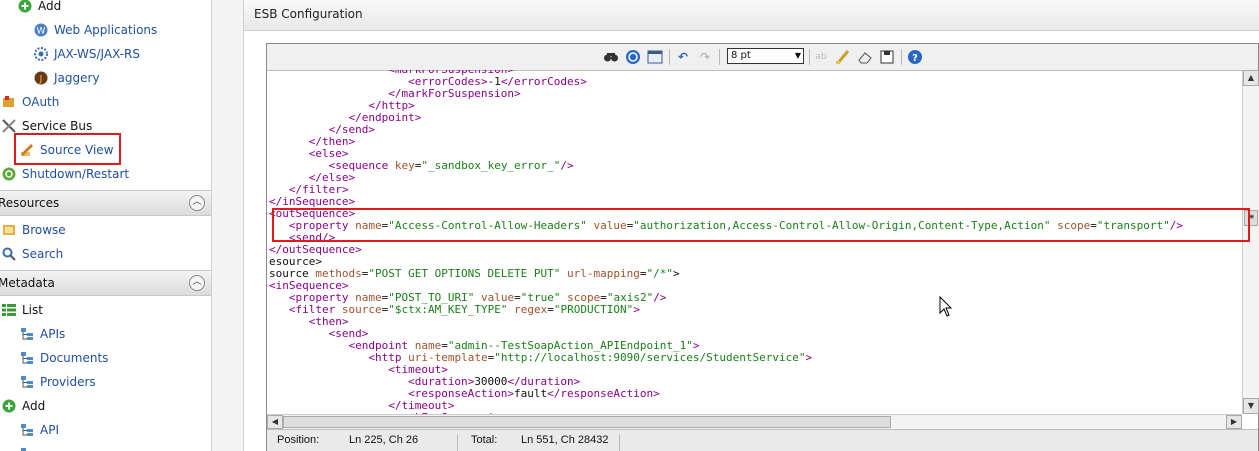  What do you see at coordinates (87, 54) in the screenshot?
I see `sidebar-item-jax-ws: JAX-WS/JAX-RS` at bounding box center [87, 54].